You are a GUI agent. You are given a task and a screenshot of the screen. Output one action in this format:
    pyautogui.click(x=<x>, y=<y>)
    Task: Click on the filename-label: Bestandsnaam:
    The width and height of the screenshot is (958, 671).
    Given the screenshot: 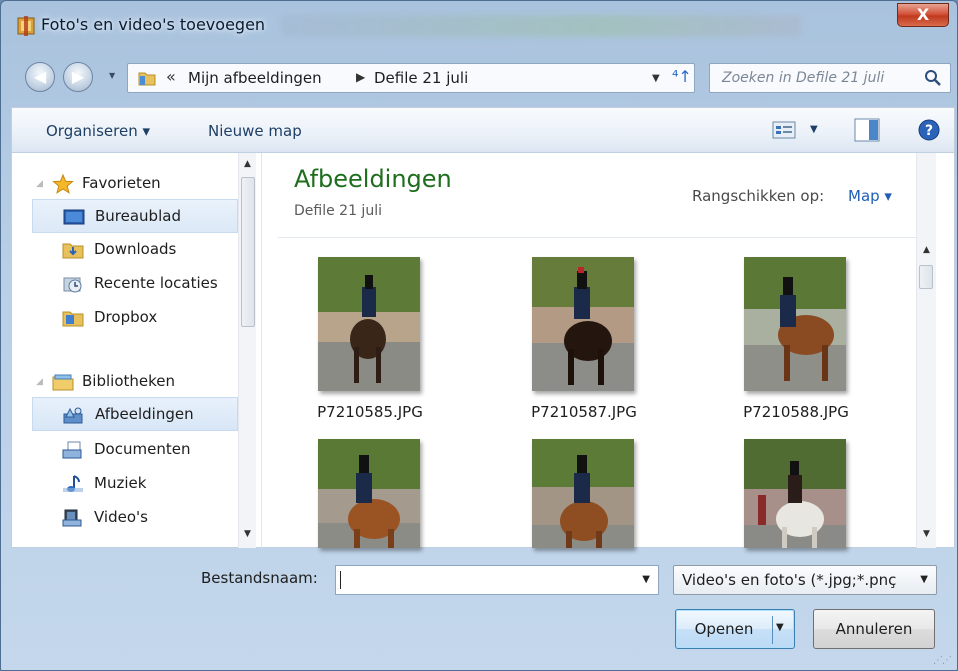 What is the action you would take?
    pyautogui.click(x=259, y=578)
    